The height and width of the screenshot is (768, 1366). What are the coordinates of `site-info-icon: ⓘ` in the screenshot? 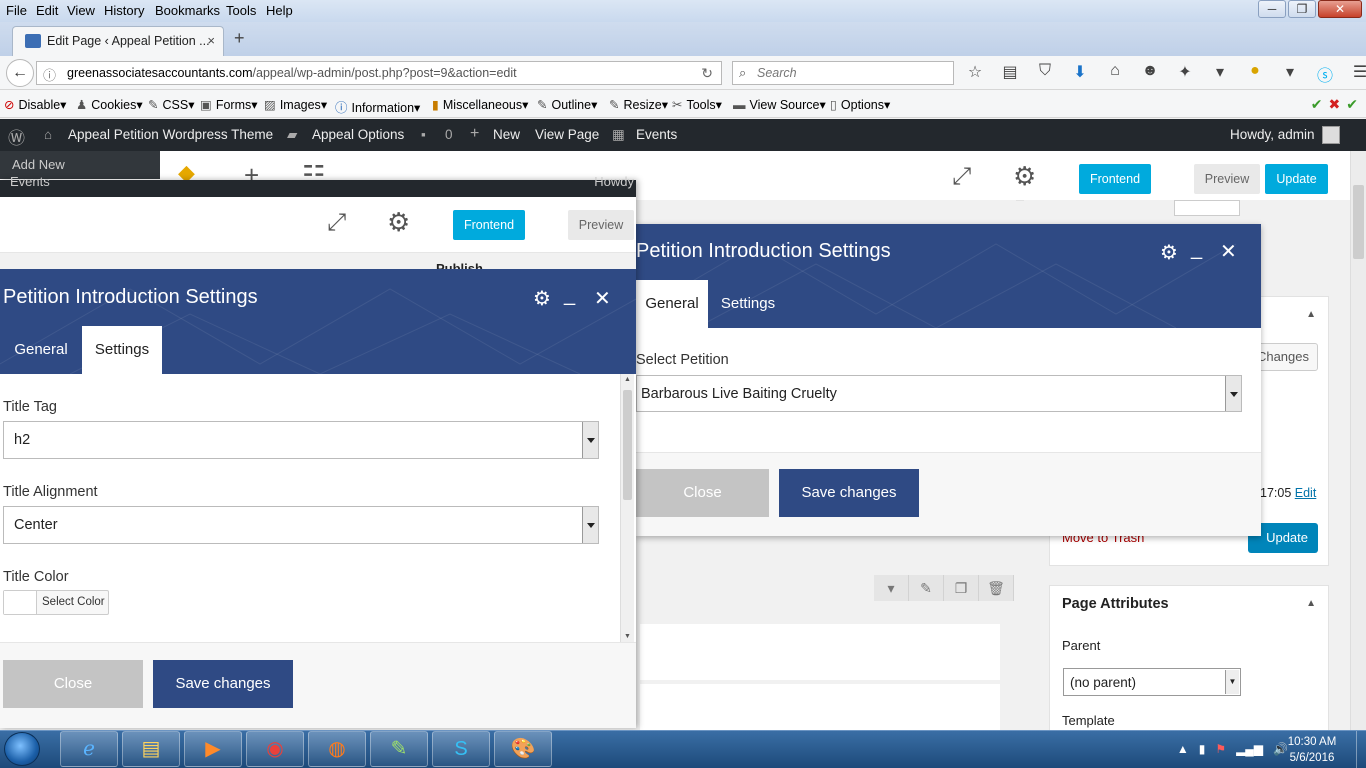 It's located at (49, 74).